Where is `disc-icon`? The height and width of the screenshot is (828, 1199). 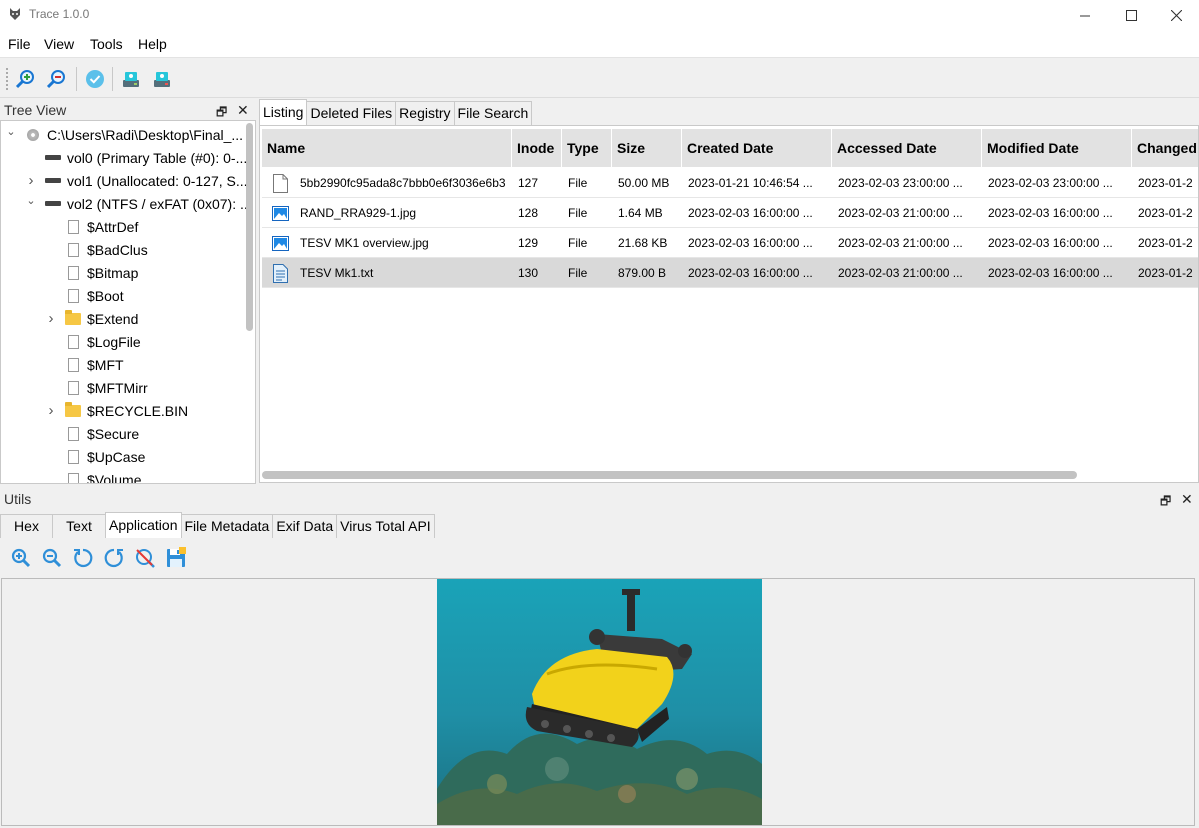 disc-icon is located at coordinates (33, 135).